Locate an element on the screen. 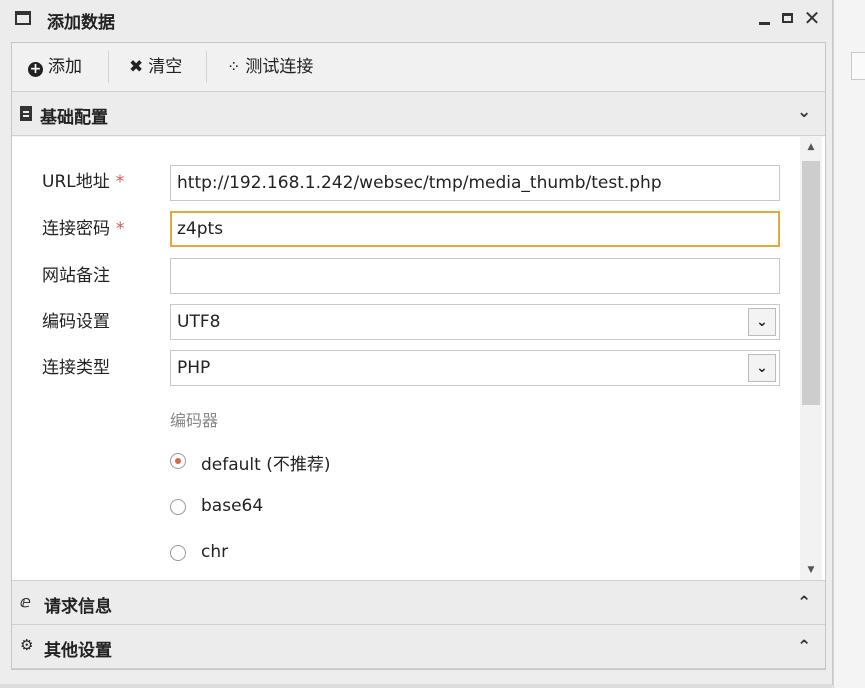 The image size is (865, 688). section-header-basic: 基础配置 ⌄ is located at coordinates (418, 114).